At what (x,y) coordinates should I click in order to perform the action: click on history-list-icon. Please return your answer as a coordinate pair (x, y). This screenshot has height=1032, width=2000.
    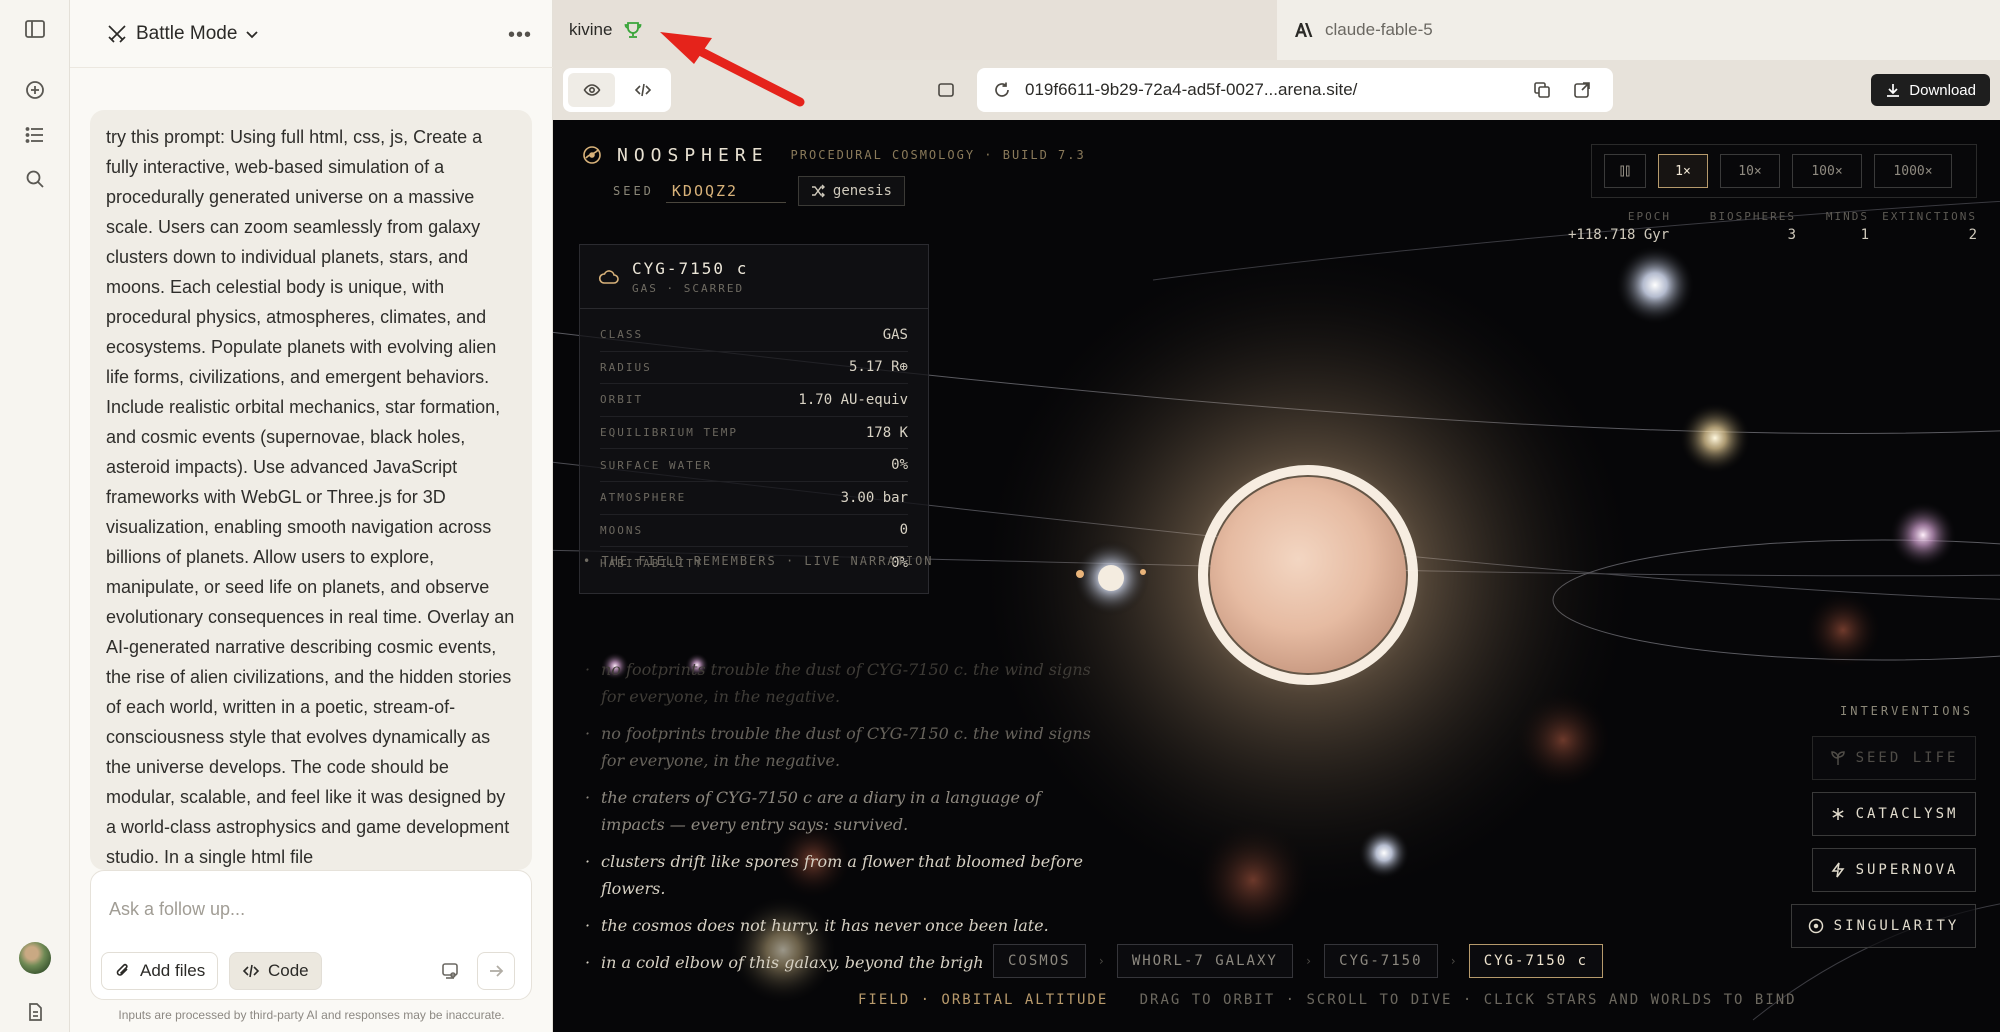
    Looking at the image, I should click on (35, 135).